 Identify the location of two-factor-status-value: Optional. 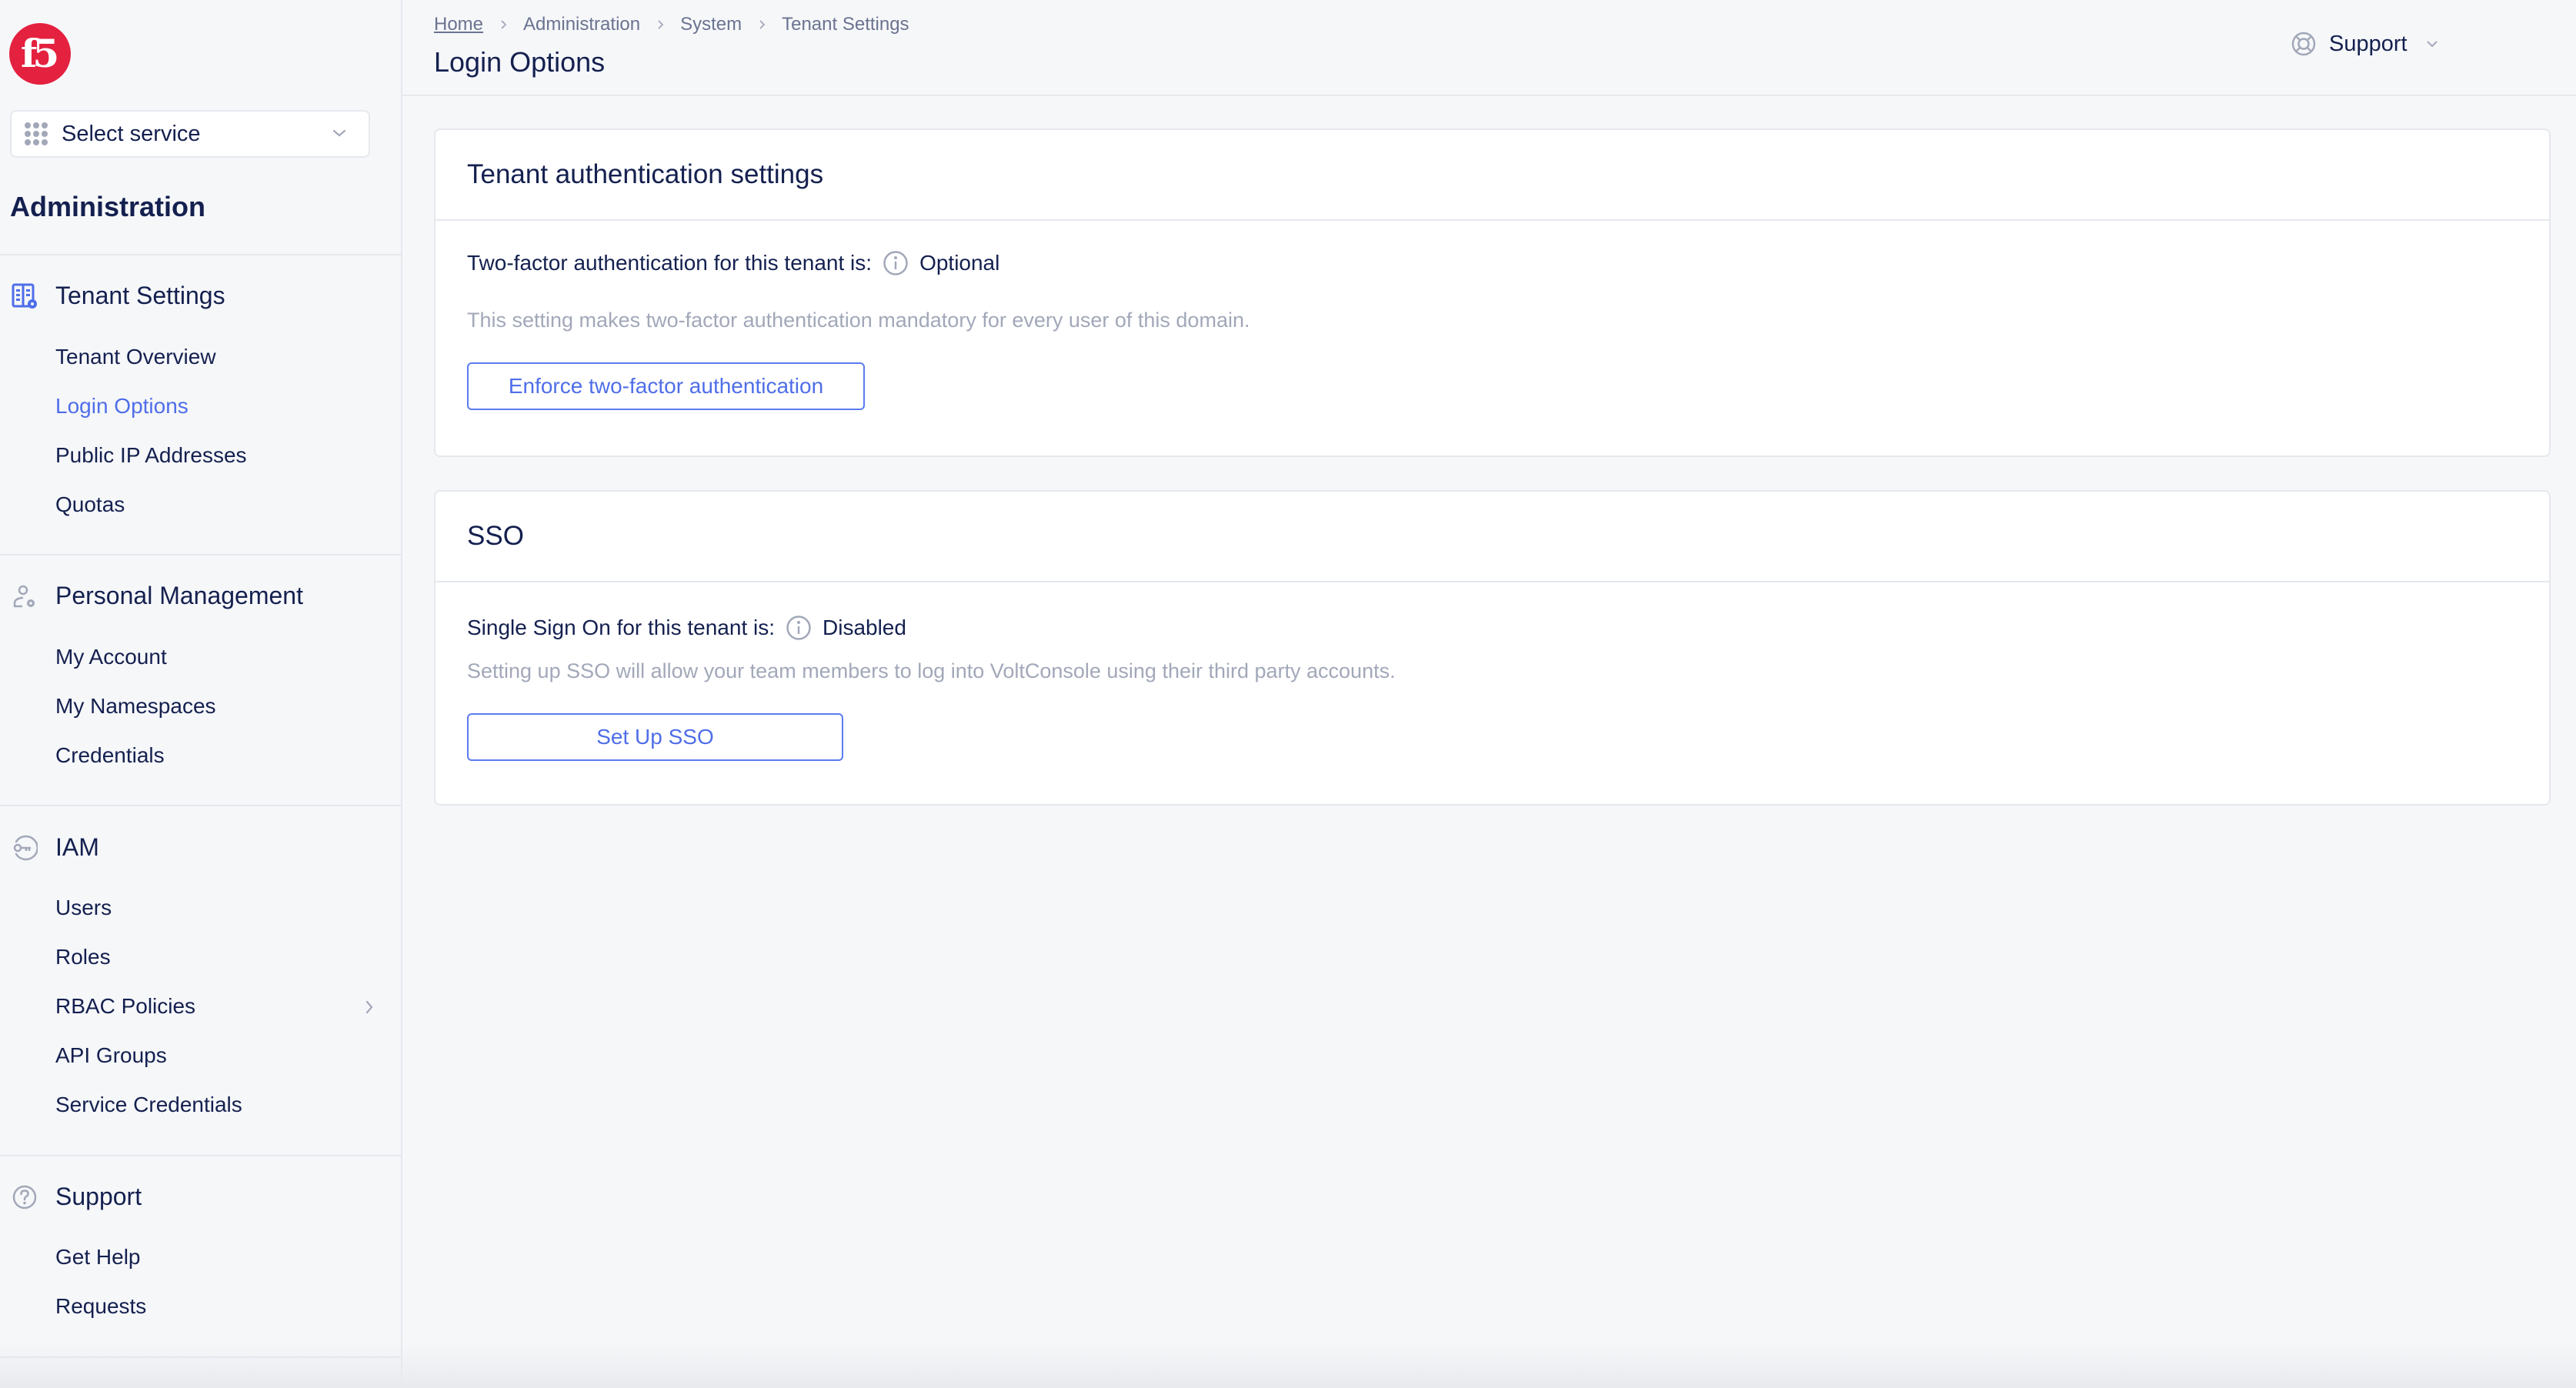
(960, 263).